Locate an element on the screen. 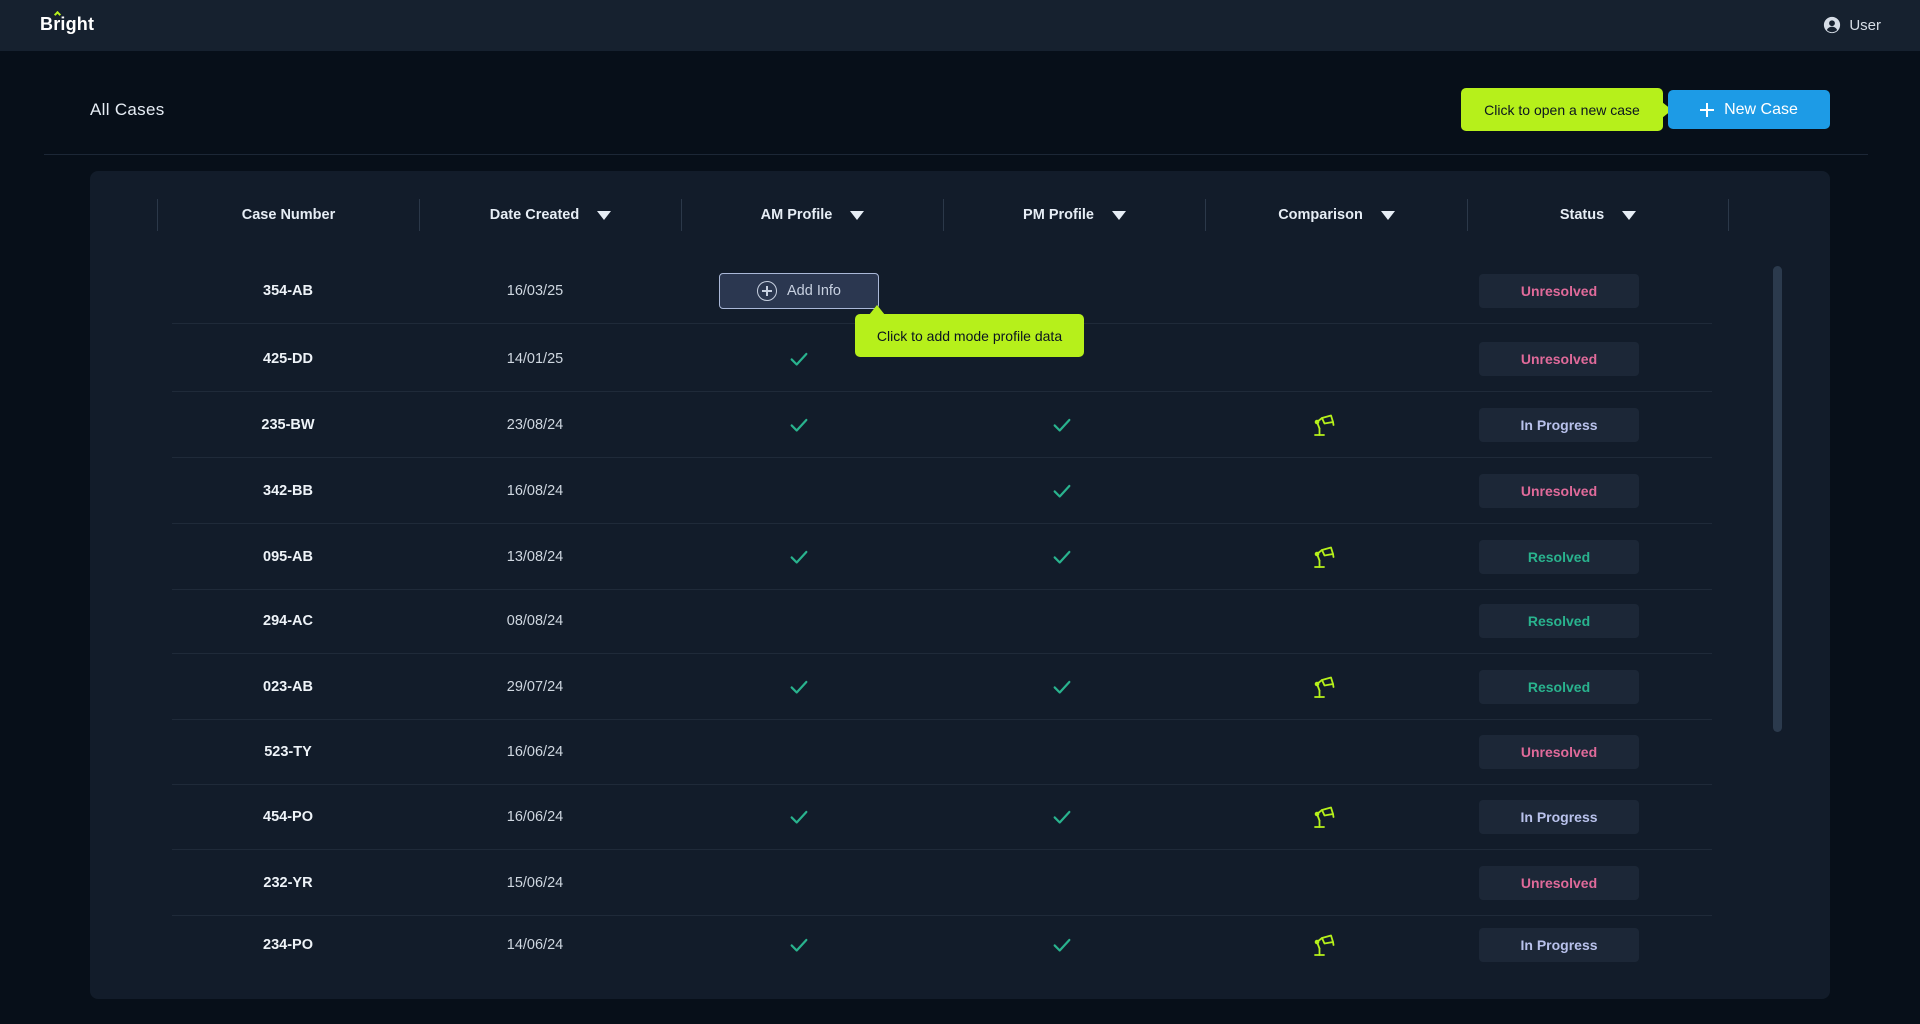 The height and width of the screenshot is (1024, 1920). date-created: 14/01/25 is located at coordinates (535, 359).